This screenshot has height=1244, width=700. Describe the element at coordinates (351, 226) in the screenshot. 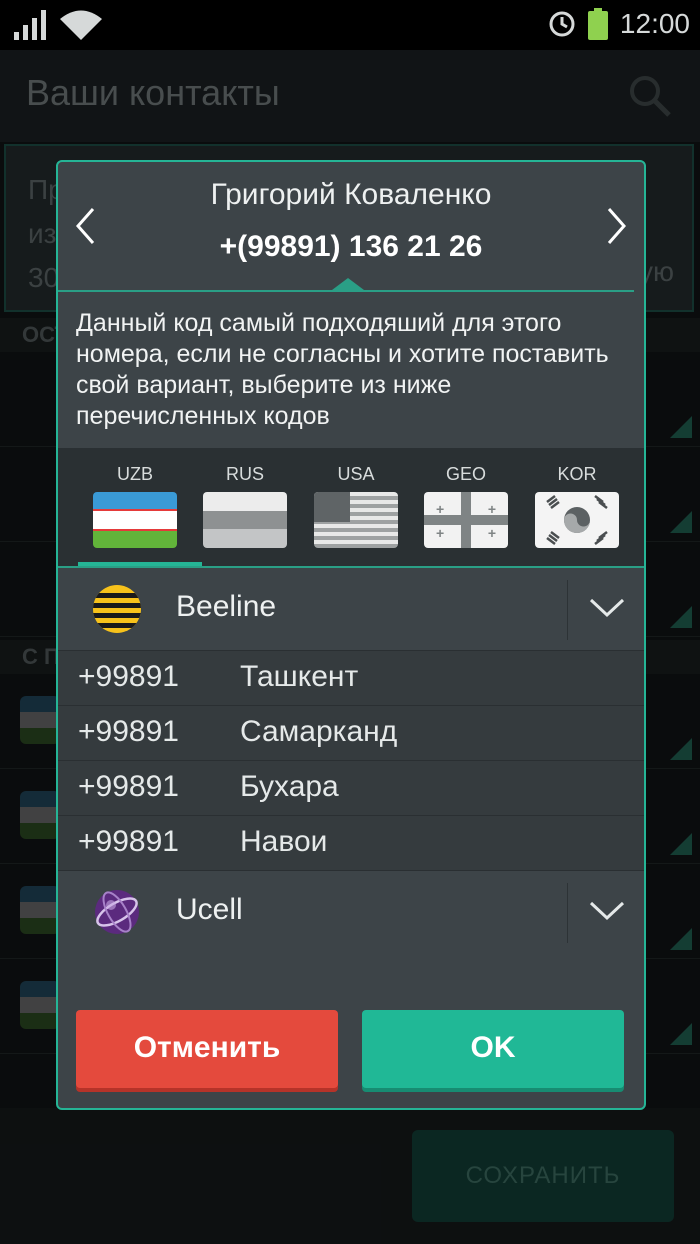

I see `dialog-header: Григорий Коваленко +(99891) 136 21 26` at that location.